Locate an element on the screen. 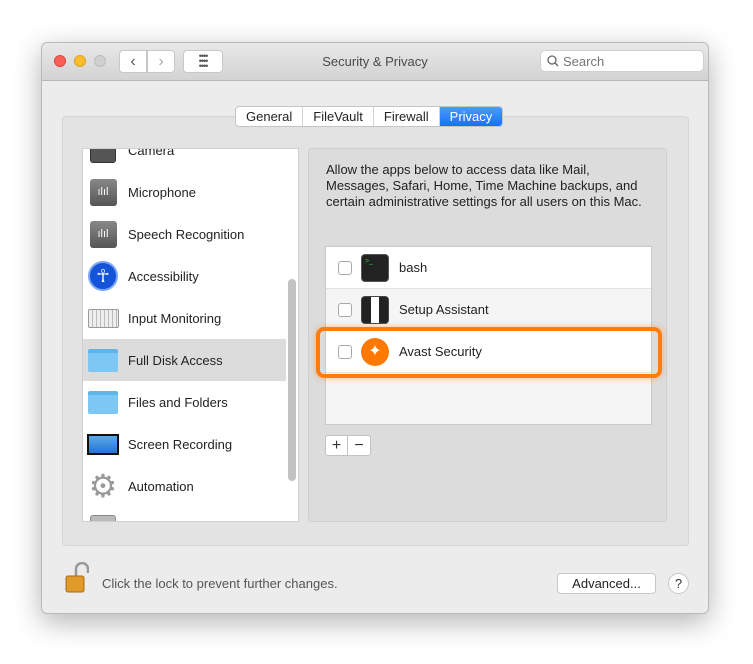  microphone-icon: ılıl is located at coordinates (103, 192).